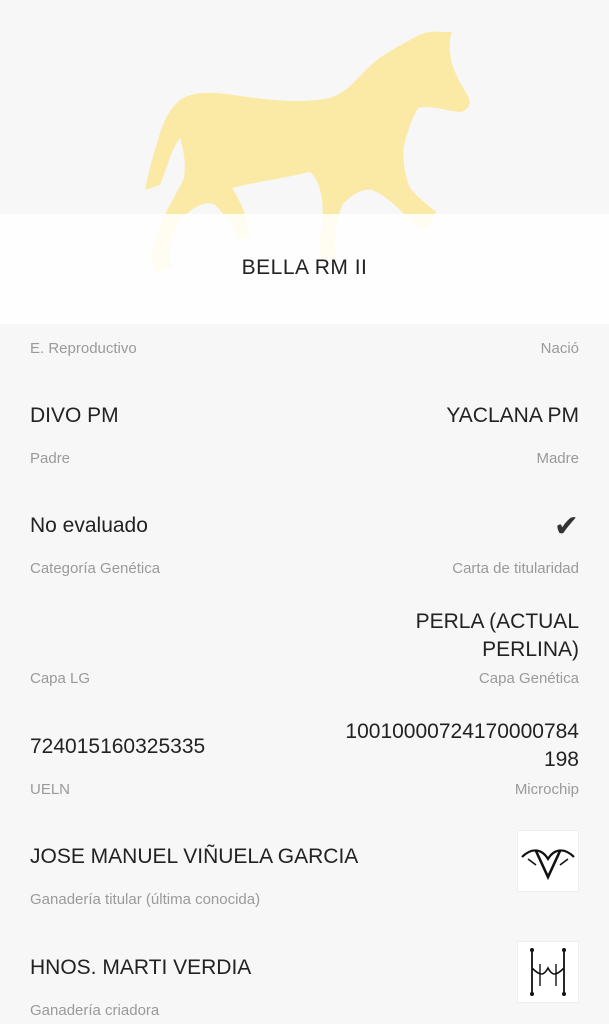 The height and width of the screenshot is (1024, 609). Describe the element at coordinates (118, 746) in the screenshot. I see `ueln-value: 724015160325335` at that location.